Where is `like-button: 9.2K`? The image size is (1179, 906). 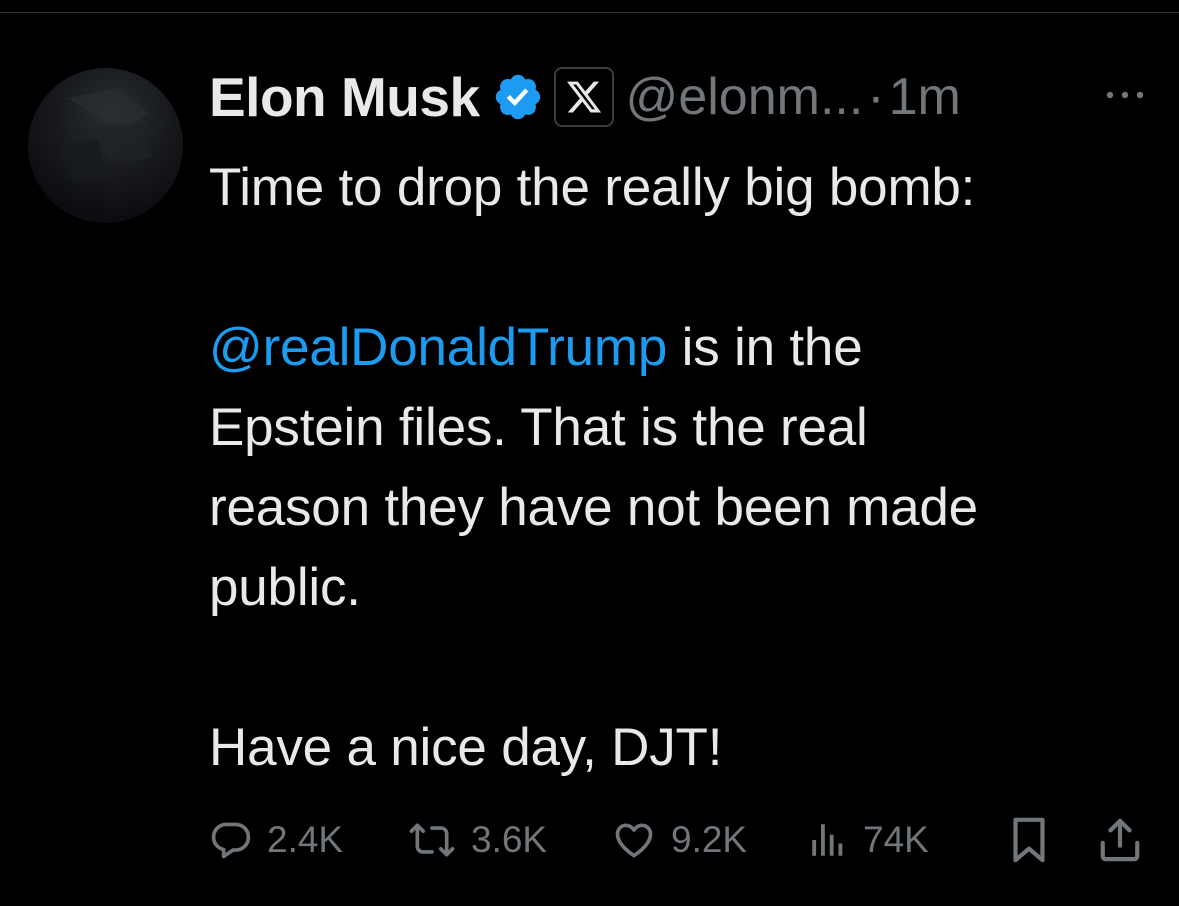
like-button: 9.2K is located at coordinates (679, 840).